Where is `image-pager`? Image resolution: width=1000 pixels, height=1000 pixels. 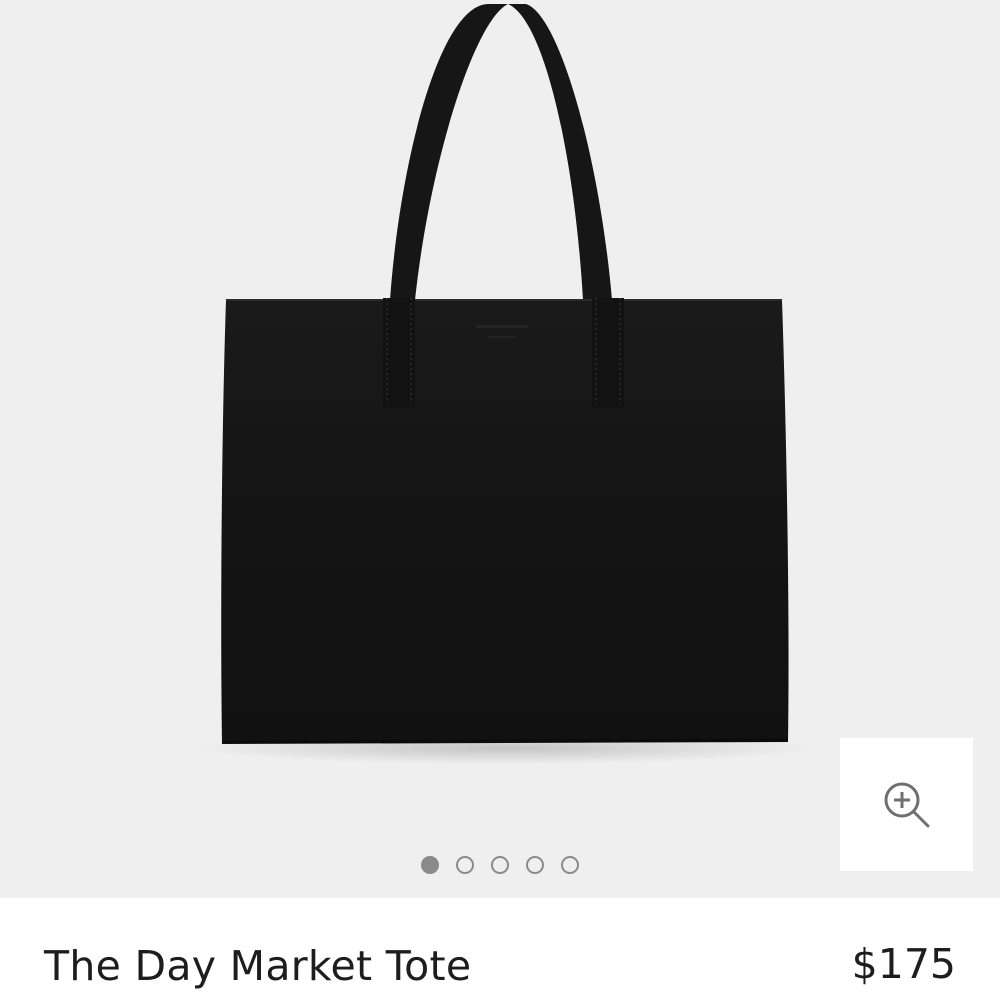
image-pager is located at coordinates (500, 865).